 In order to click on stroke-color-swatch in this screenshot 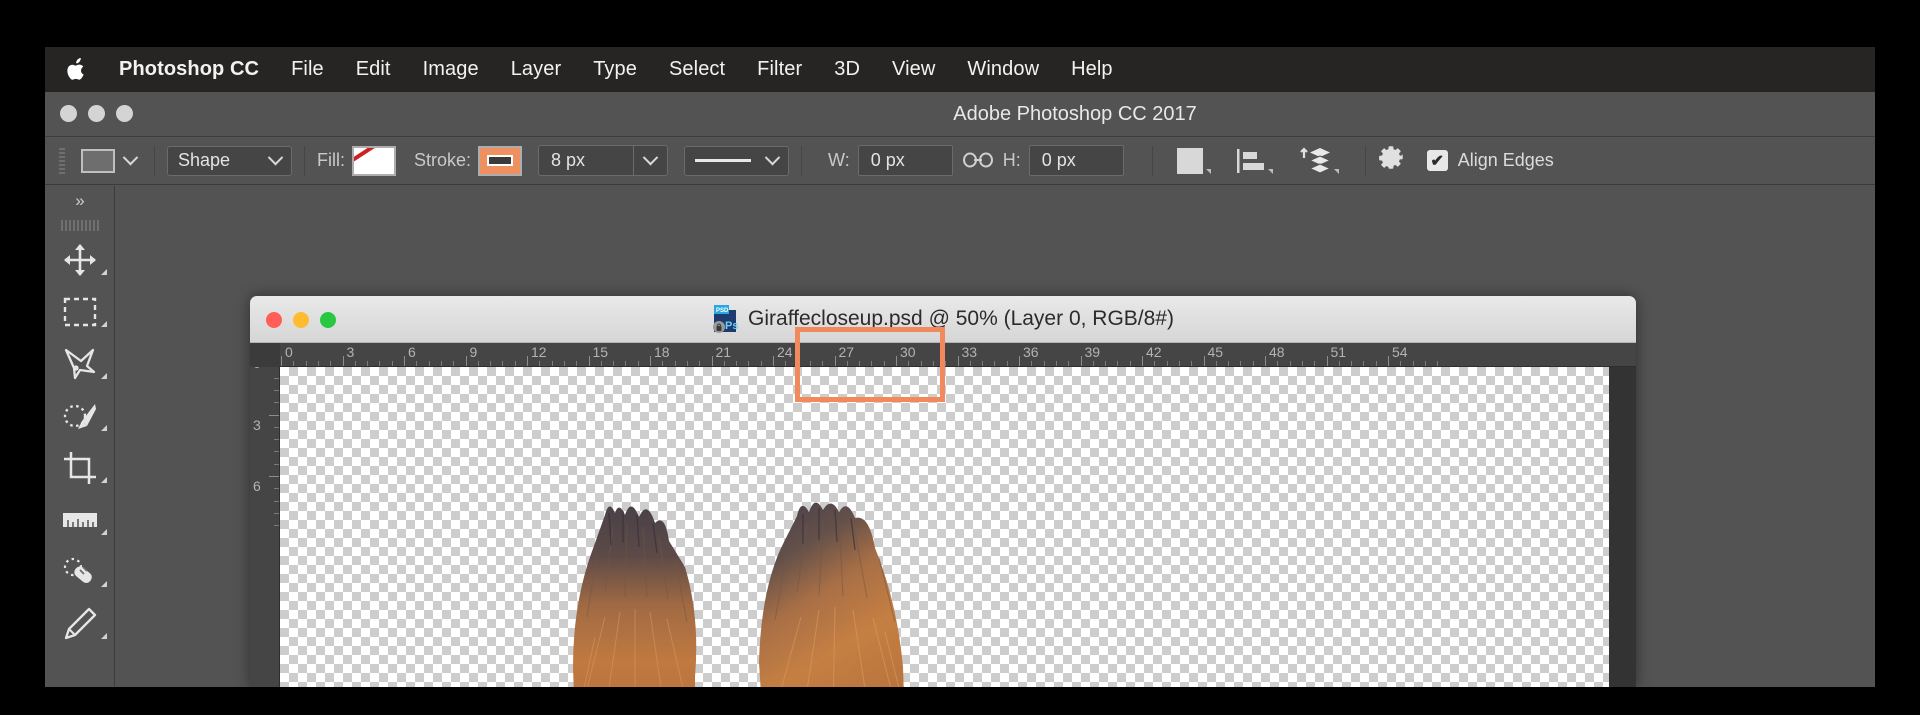, I will do `click(500, 160)`.